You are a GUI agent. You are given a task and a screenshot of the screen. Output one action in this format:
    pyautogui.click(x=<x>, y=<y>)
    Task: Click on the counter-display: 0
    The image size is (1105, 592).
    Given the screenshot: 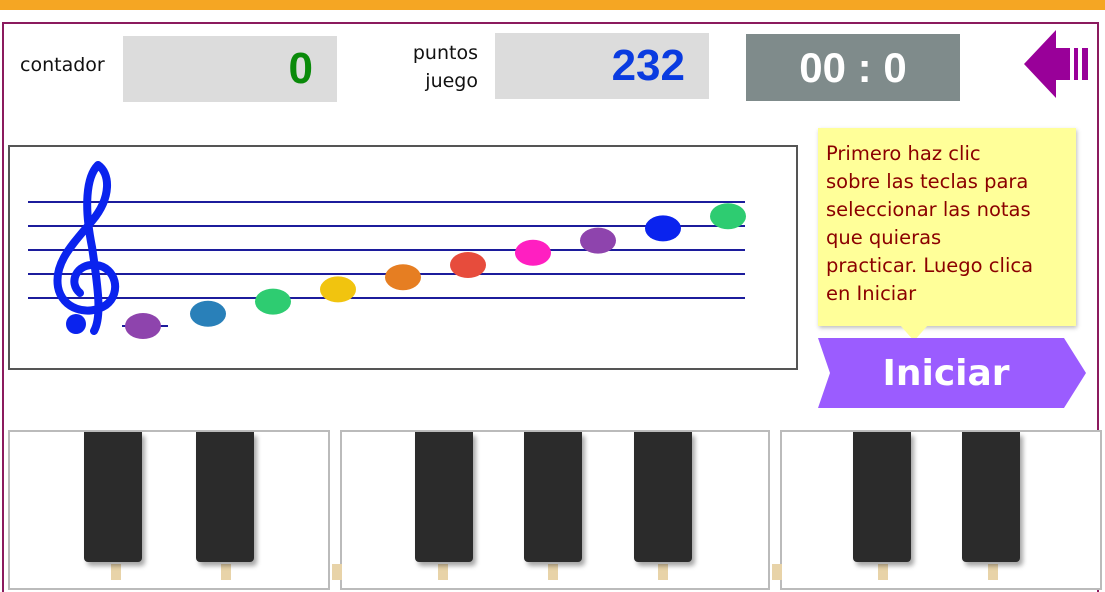 What is the action you would take?
    pyautogui.click(x=230, y=69)
    